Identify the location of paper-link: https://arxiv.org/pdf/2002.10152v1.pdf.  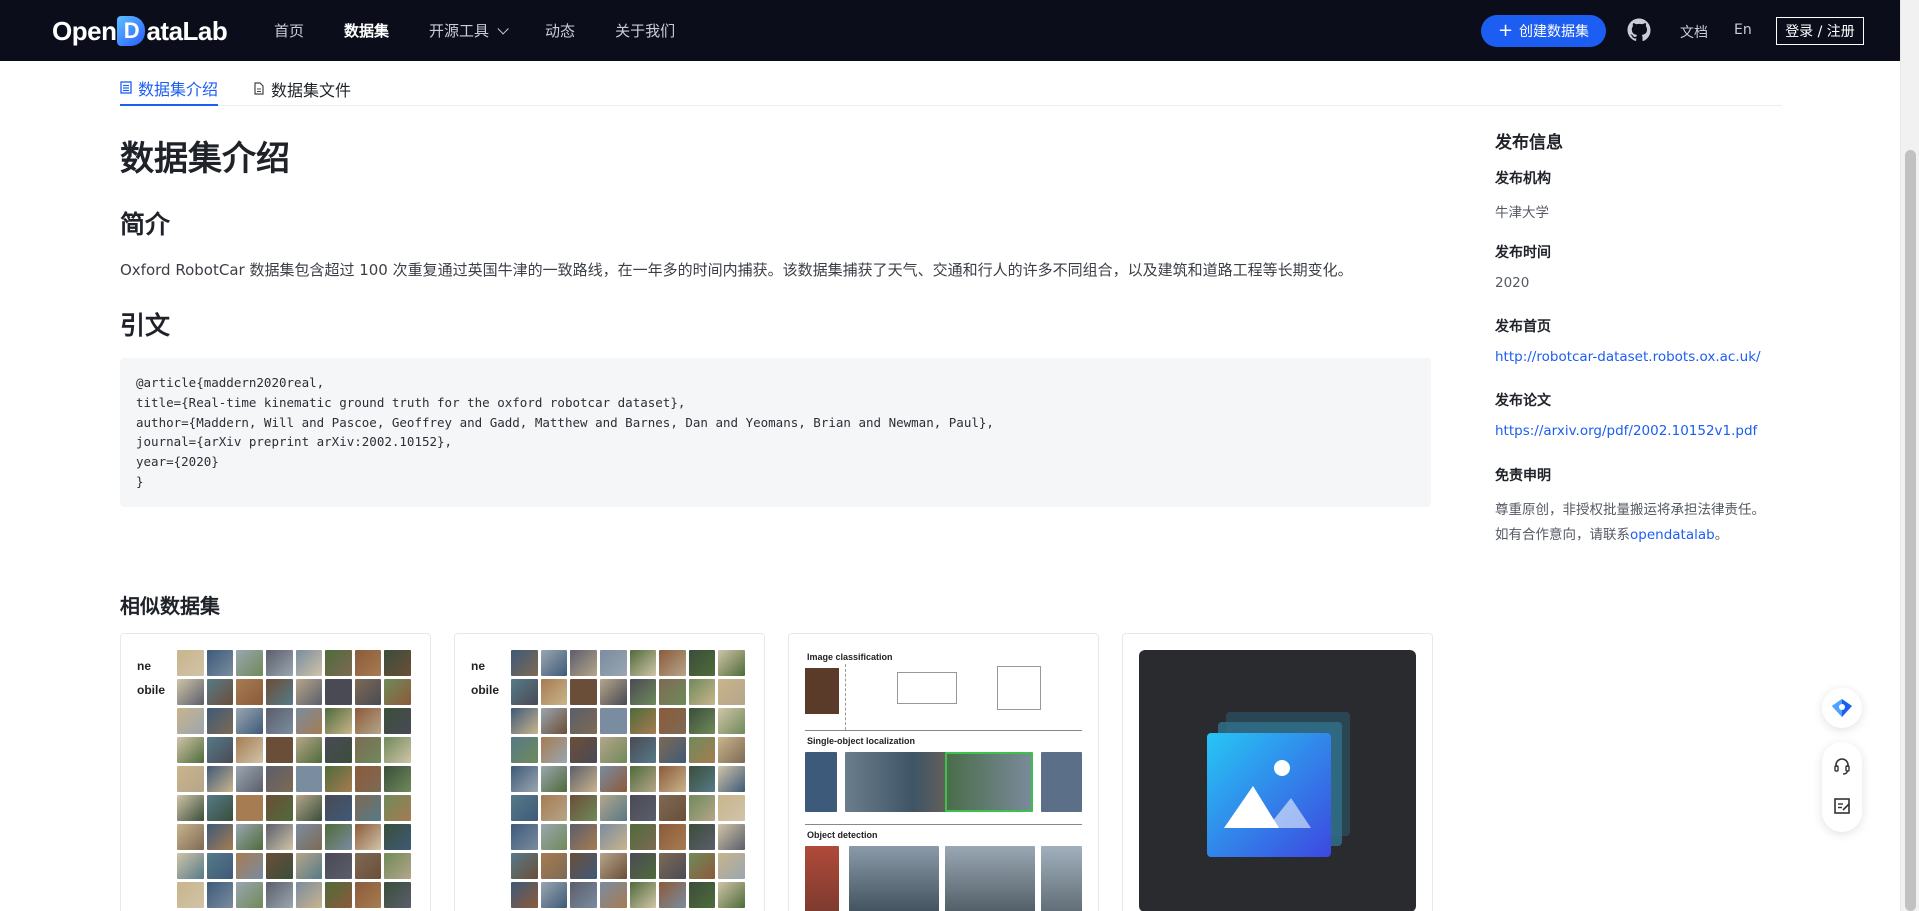
(1626, 431).